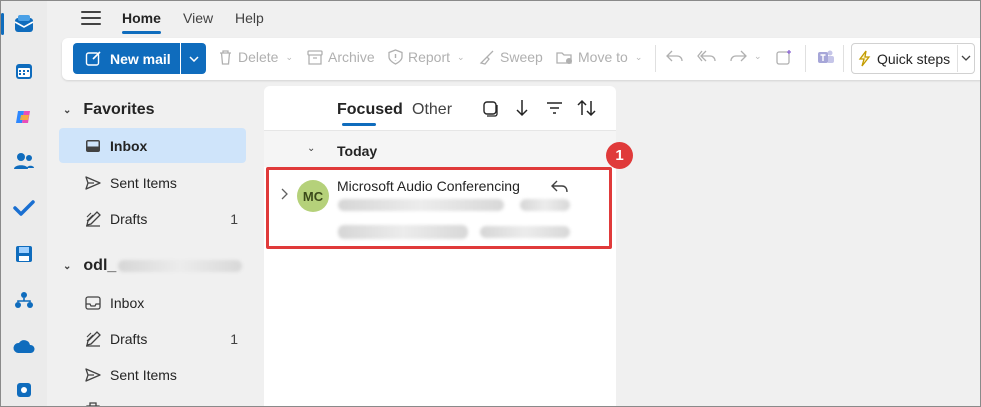  What do you see at coordinates (100, 265) in the screenshot?
I see `account-name: odl_` at bounding box center [100, 265].